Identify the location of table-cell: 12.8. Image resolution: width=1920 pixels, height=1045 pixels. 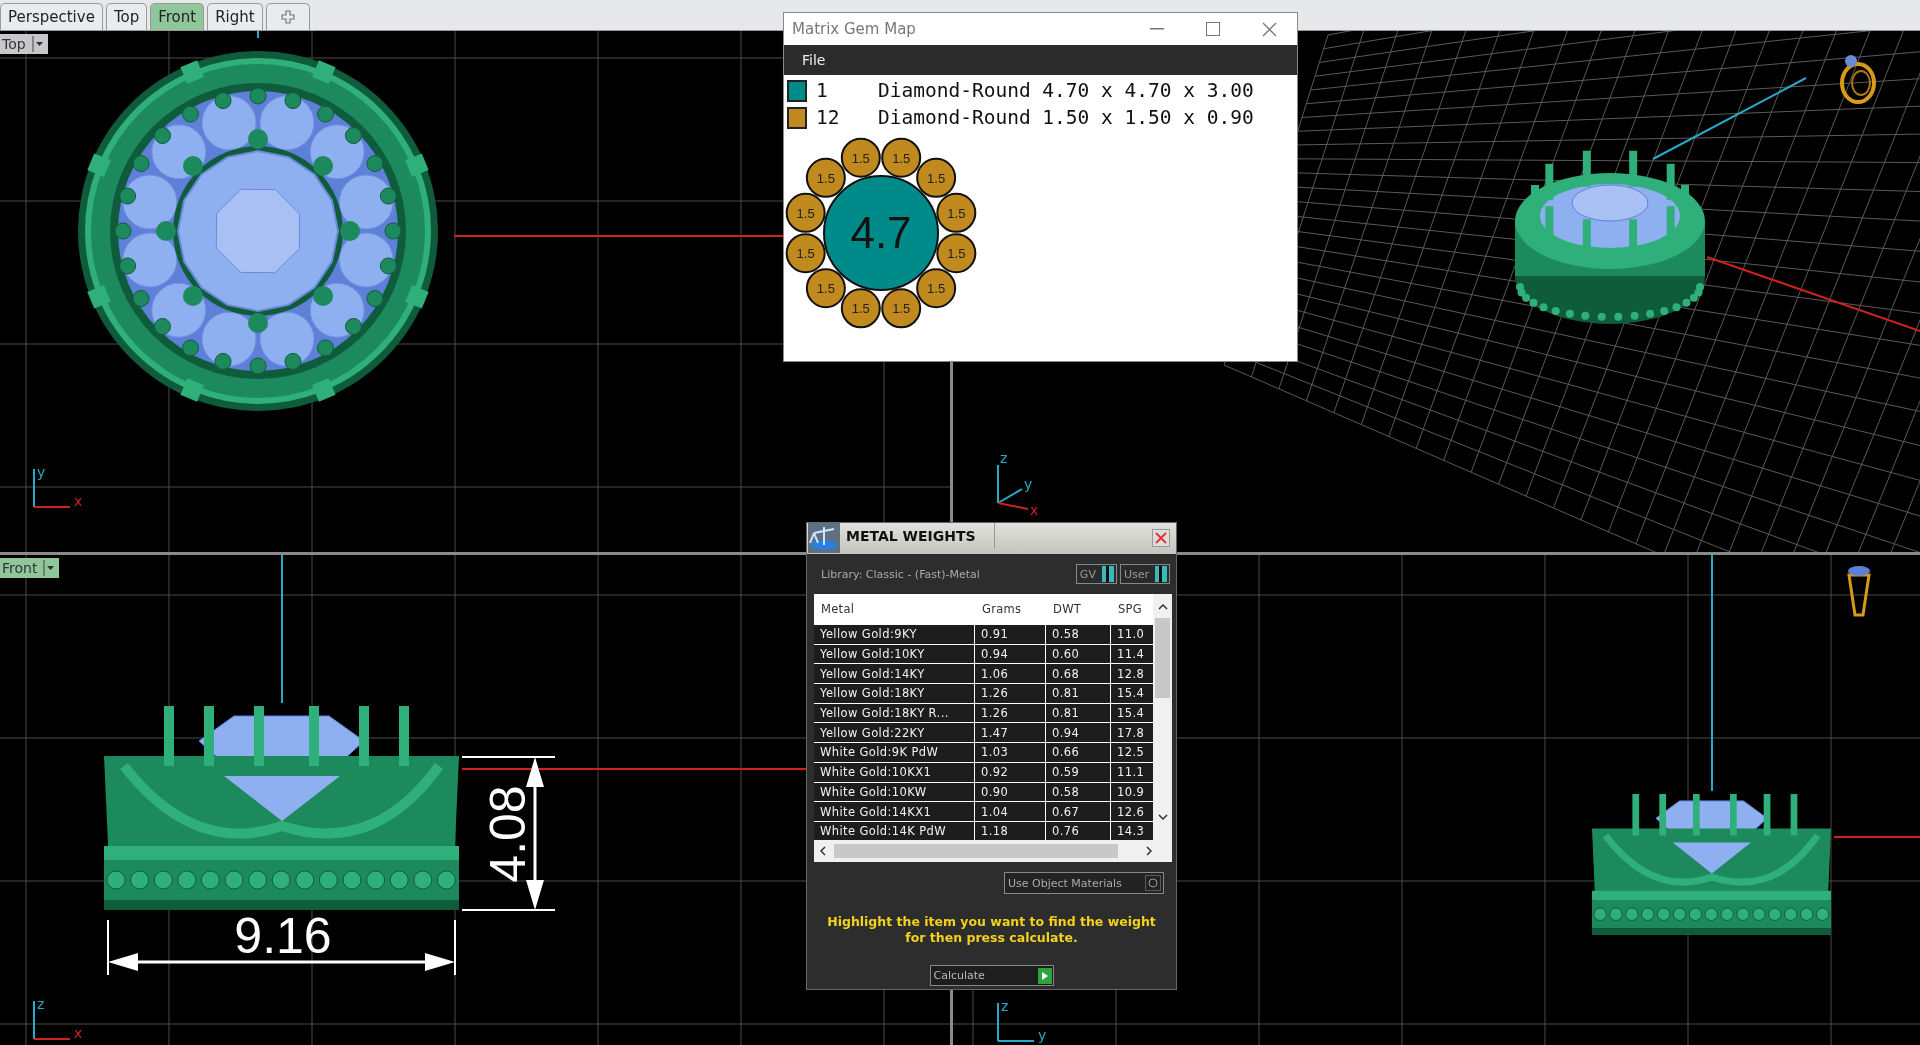
(1132, 674).